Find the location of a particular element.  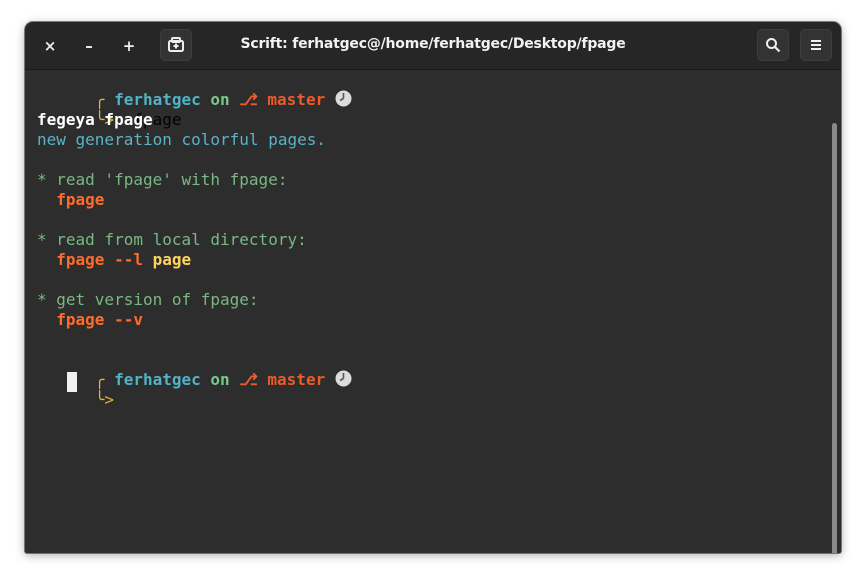

hamburger-menu-icon is located at coordinates (816, 45).